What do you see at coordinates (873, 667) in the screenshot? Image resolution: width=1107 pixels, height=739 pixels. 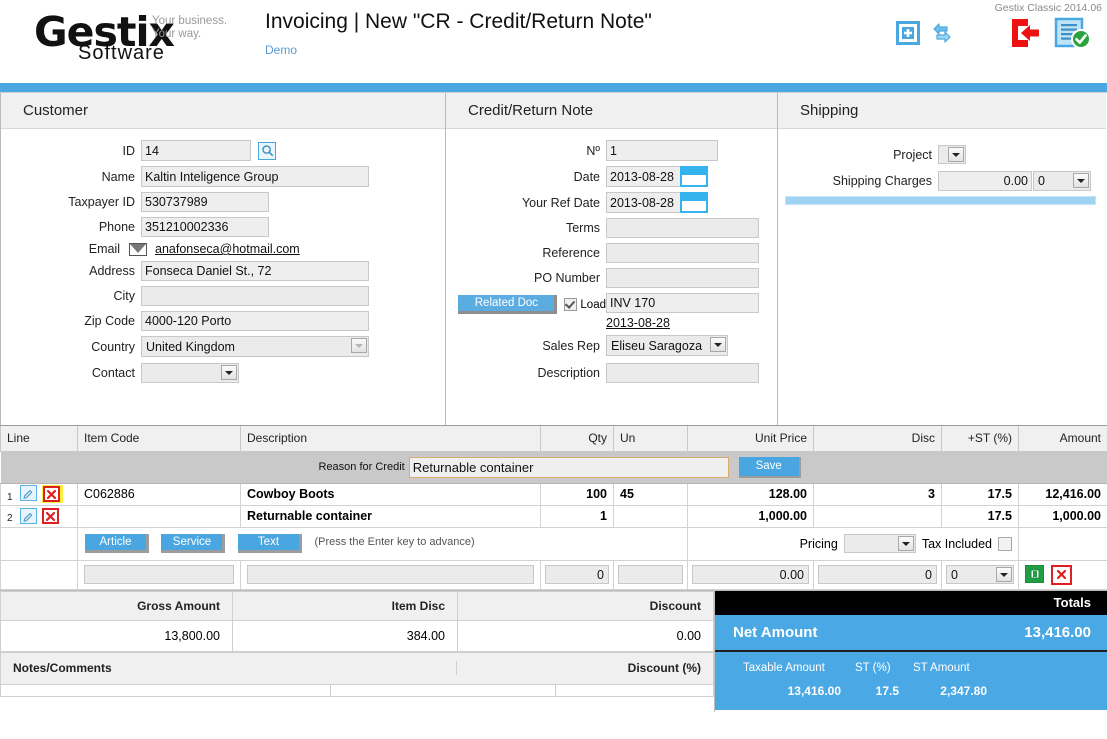 I see `st-pct-label: ST (%)` at bounding box center [873, 667].